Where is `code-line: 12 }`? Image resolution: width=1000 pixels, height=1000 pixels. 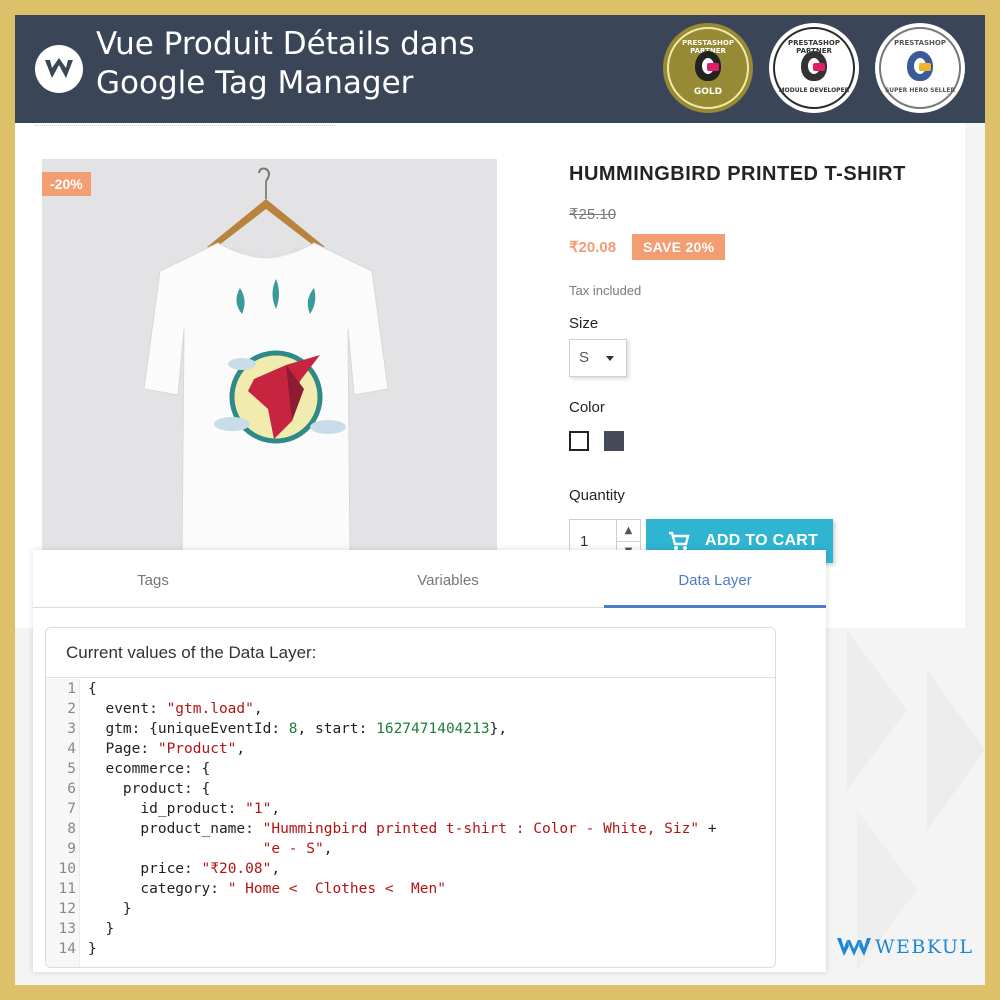
code-line: 12 } is located at coordinates (410, 909).